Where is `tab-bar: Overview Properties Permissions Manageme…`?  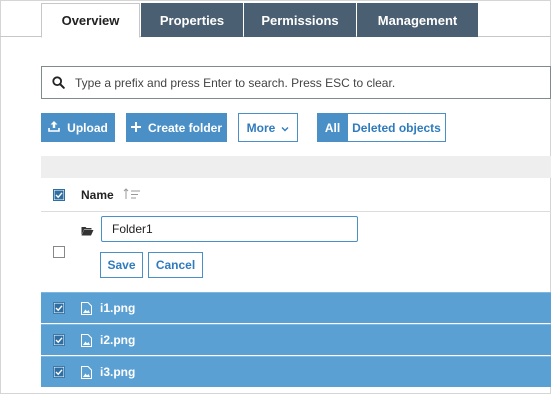
tab-bar: Overview Properties Permissions Manageme… is located at coordinates (275, 19).